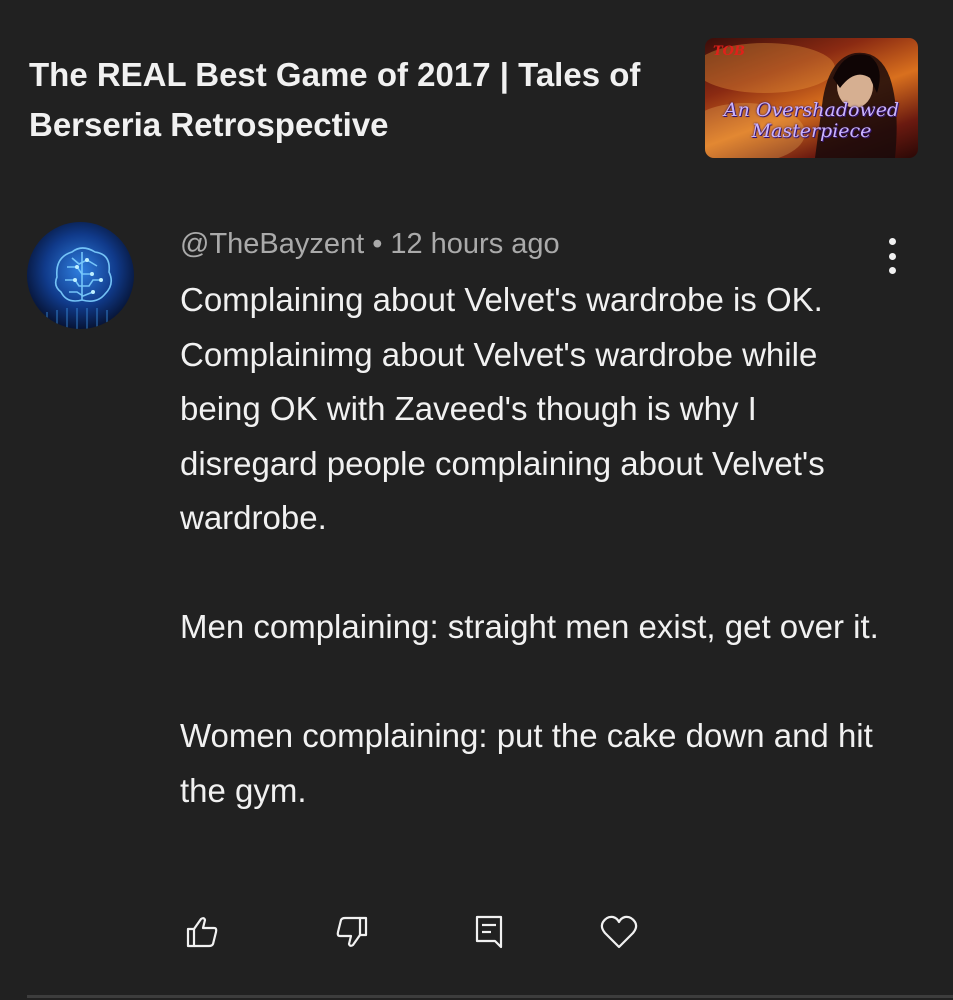 The height and width of the screenshot is (1000, 953). I want to click on thumbs-down-icon, so click(352, 931).